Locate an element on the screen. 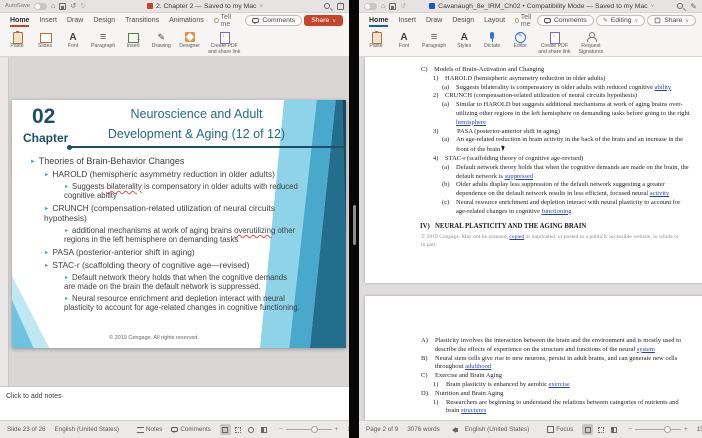 Image resolution: width=702 pixels, height=438 pixels. divider-handle is located at coordinates (354, 225).